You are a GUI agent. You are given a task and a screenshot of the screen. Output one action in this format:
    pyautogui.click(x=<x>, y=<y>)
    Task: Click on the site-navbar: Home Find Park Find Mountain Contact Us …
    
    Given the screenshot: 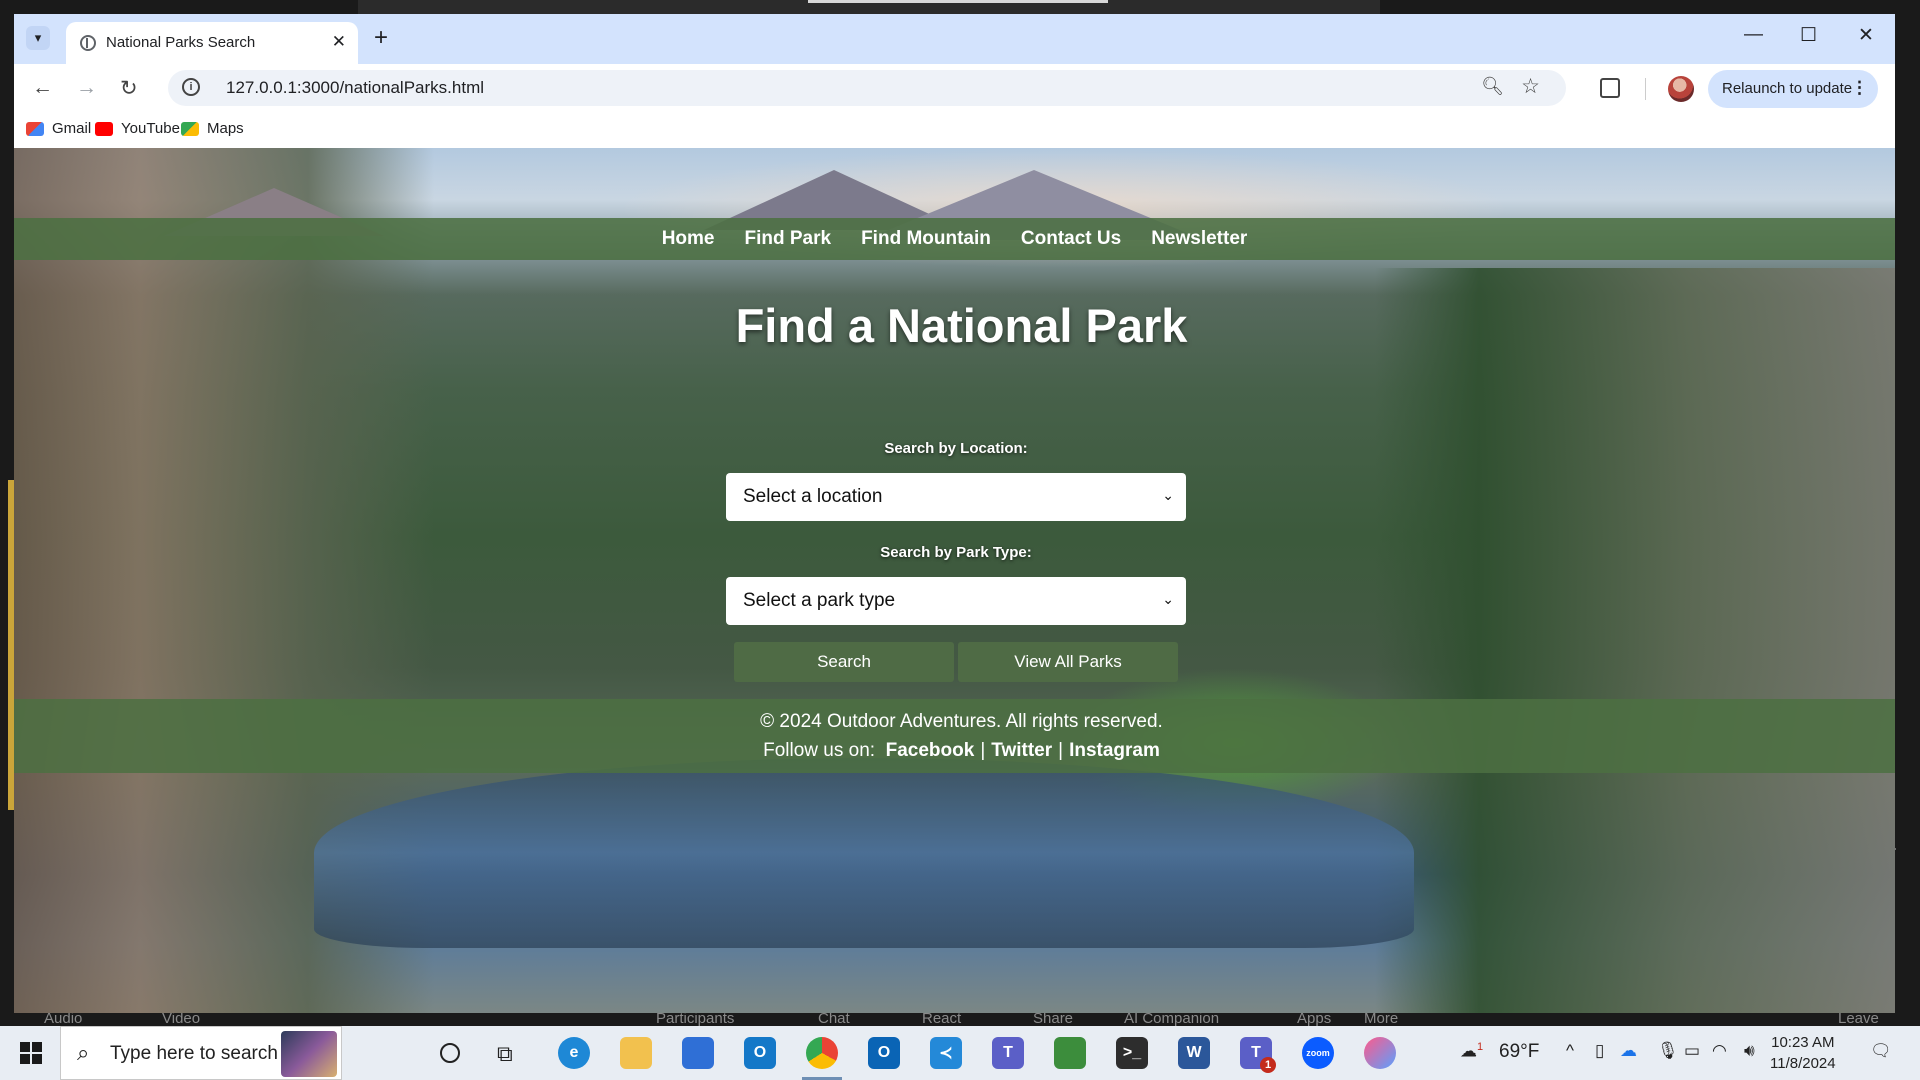 What is the action you would take?
    pyautogui.click(x=954, y=239)
    